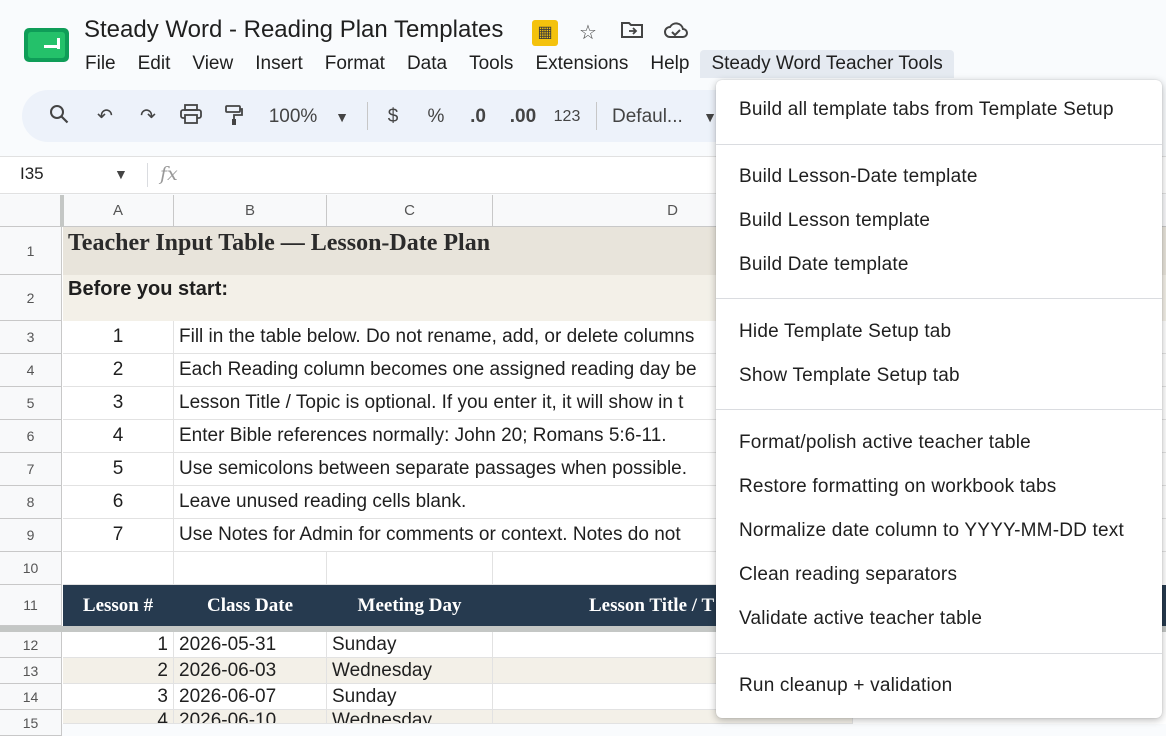 Image resolution: width=1166 pixels, height=736 pixels. I want to click on menu-item-show-template-setup: Show Template Setup tab, so click(849, 376).